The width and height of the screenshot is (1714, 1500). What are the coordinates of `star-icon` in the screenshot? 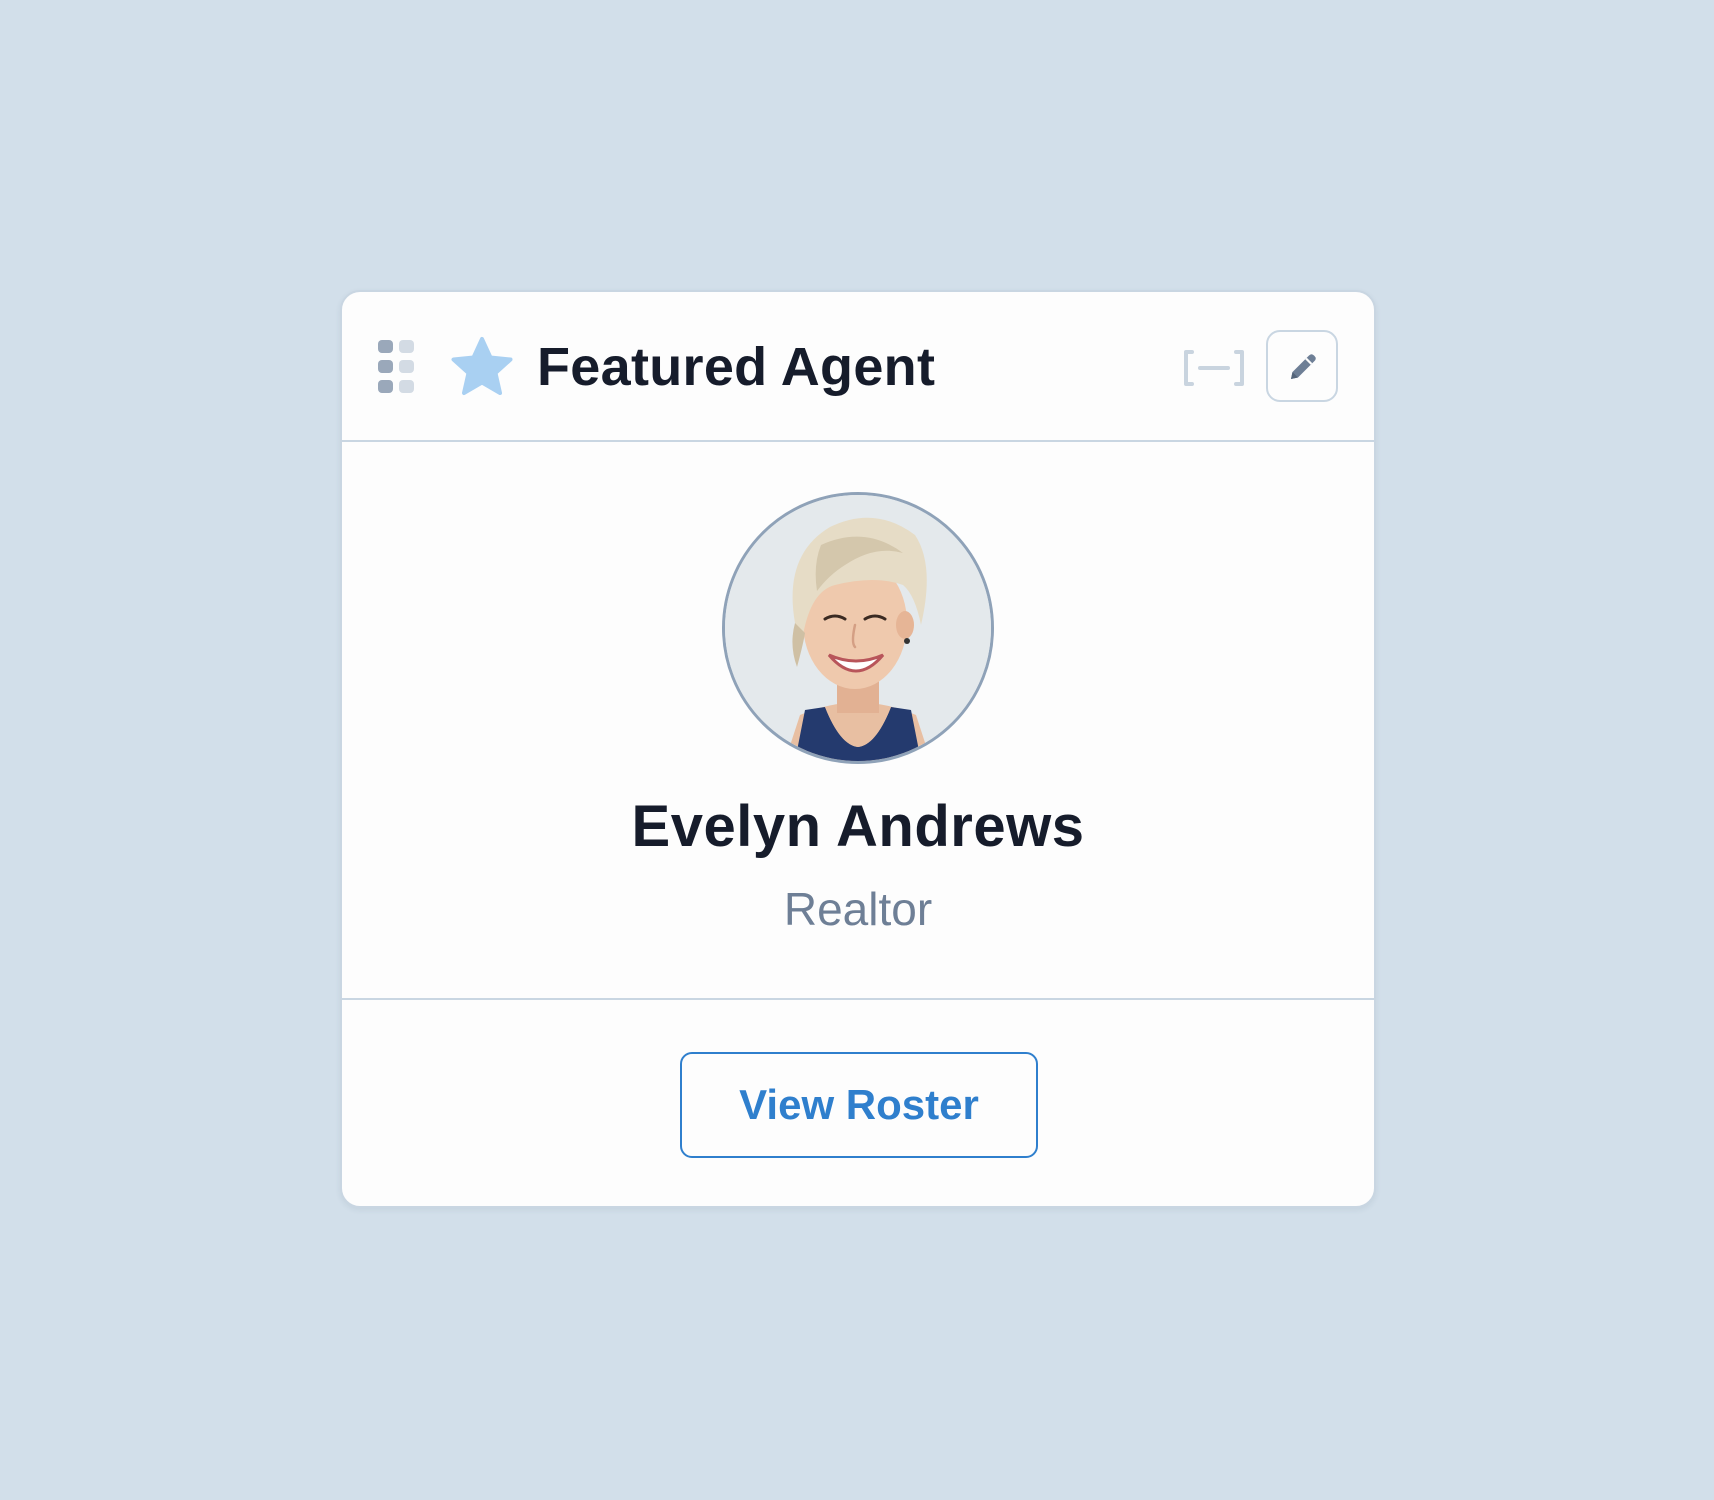 It's located at (482, 366).